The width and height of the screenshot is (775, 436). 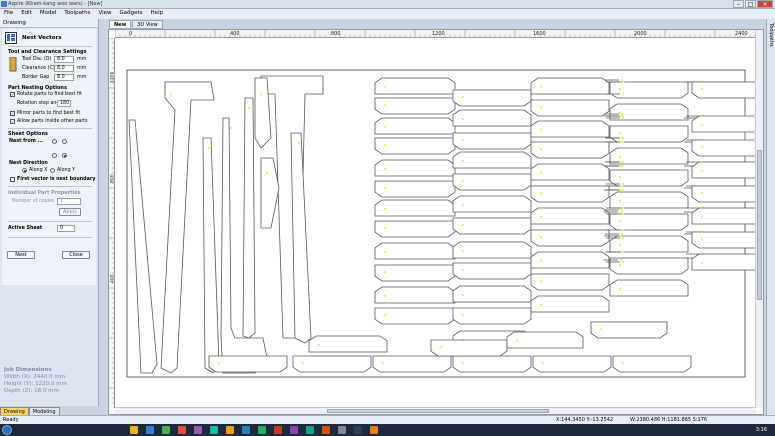 What do you see at coordinates (759, 225) in the screenshot?
I see `vertical-scroll-thumb` at bounding box center [759, 225].